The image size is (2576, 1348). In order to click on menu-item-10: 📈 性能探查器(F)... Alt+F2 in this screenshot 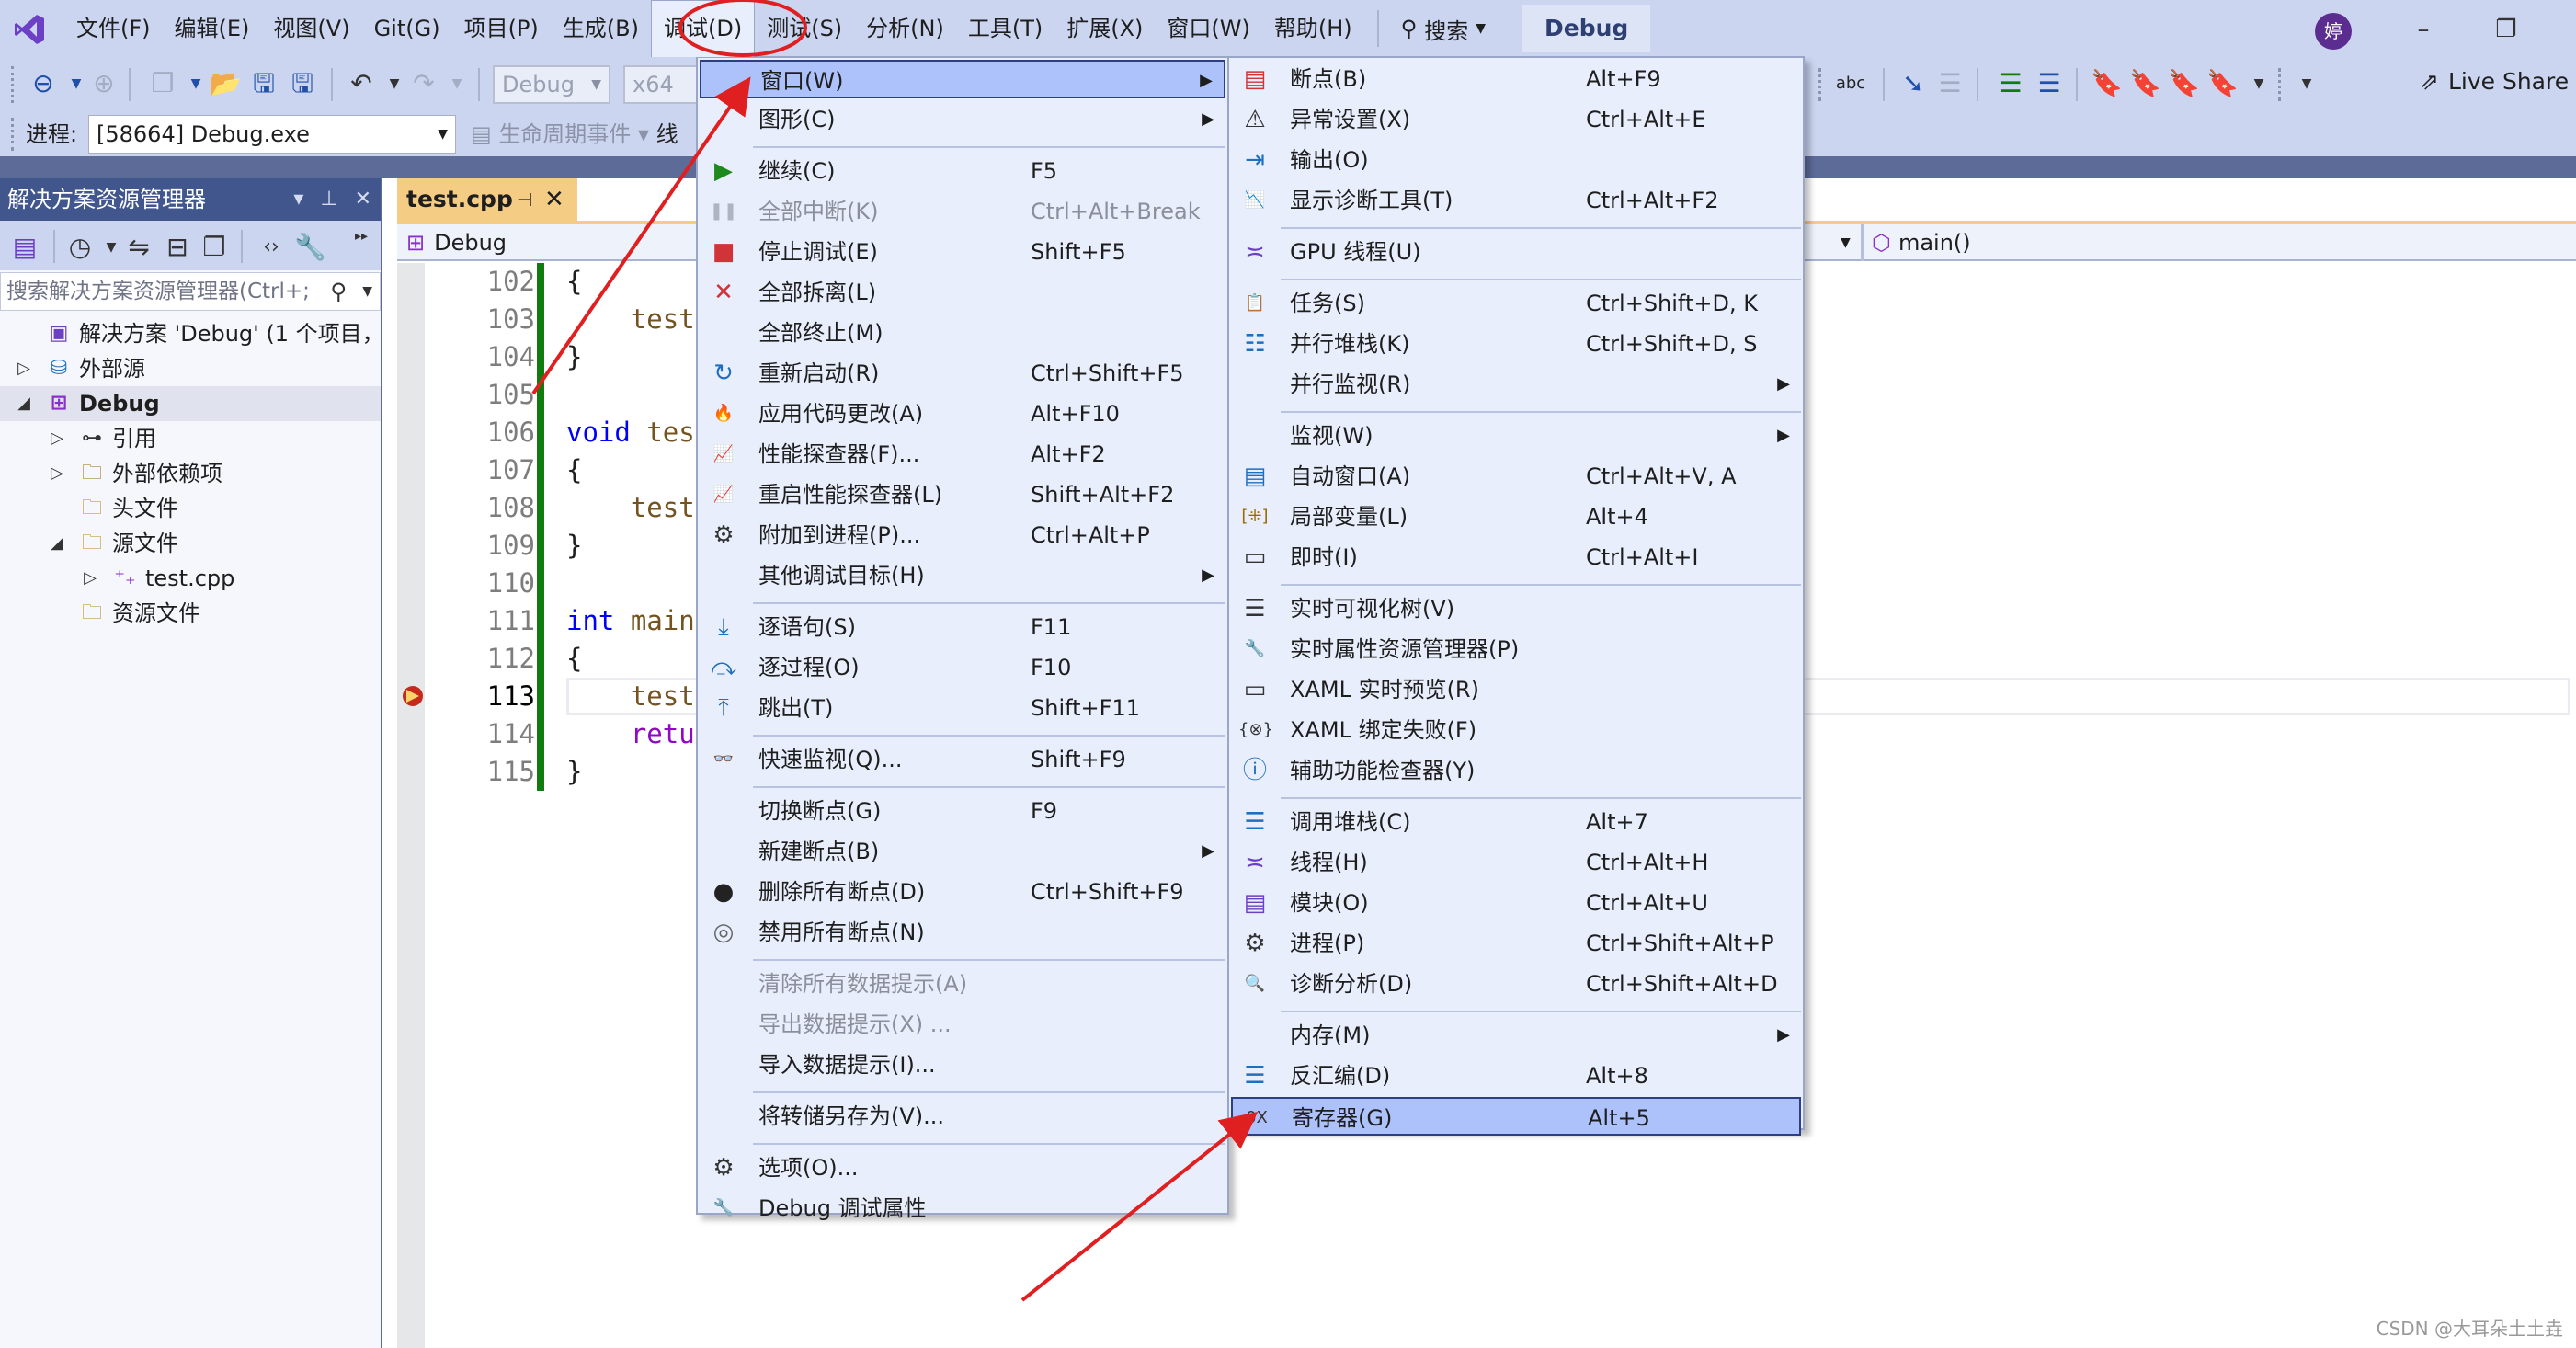, I will do `click(962, 454)`.